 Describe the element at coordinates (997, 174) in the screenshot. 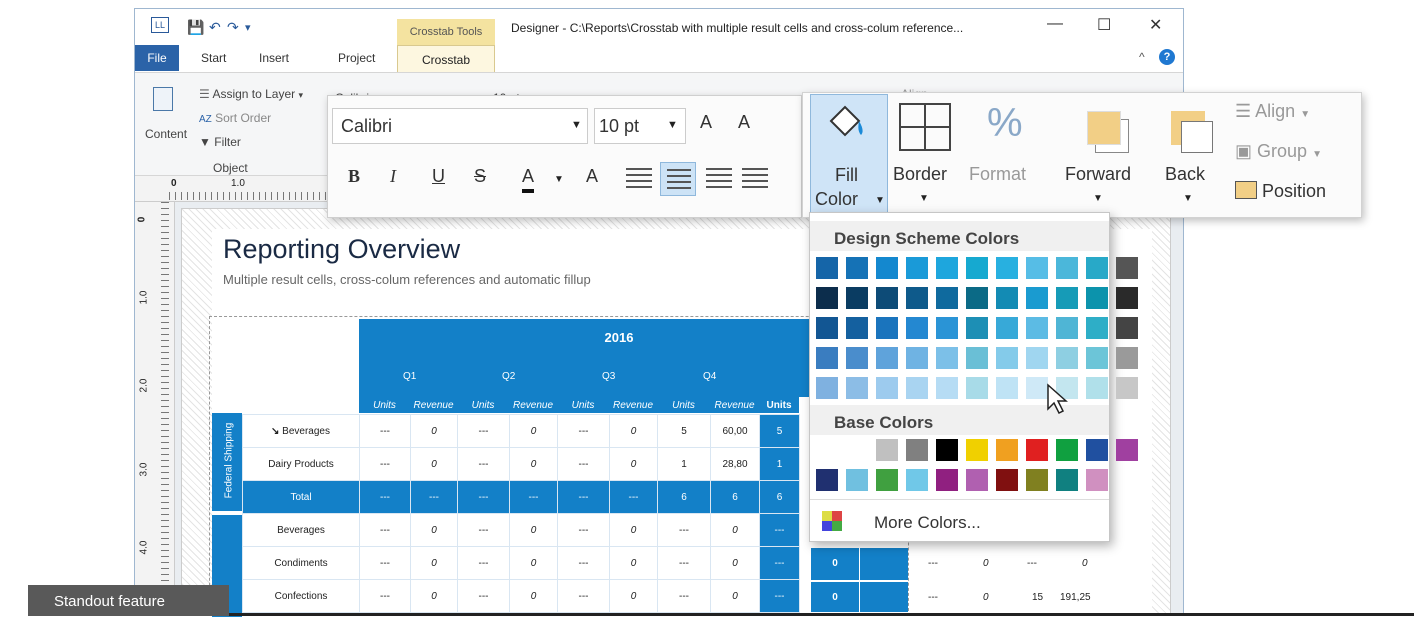

I see `format-label: Format` at that location.